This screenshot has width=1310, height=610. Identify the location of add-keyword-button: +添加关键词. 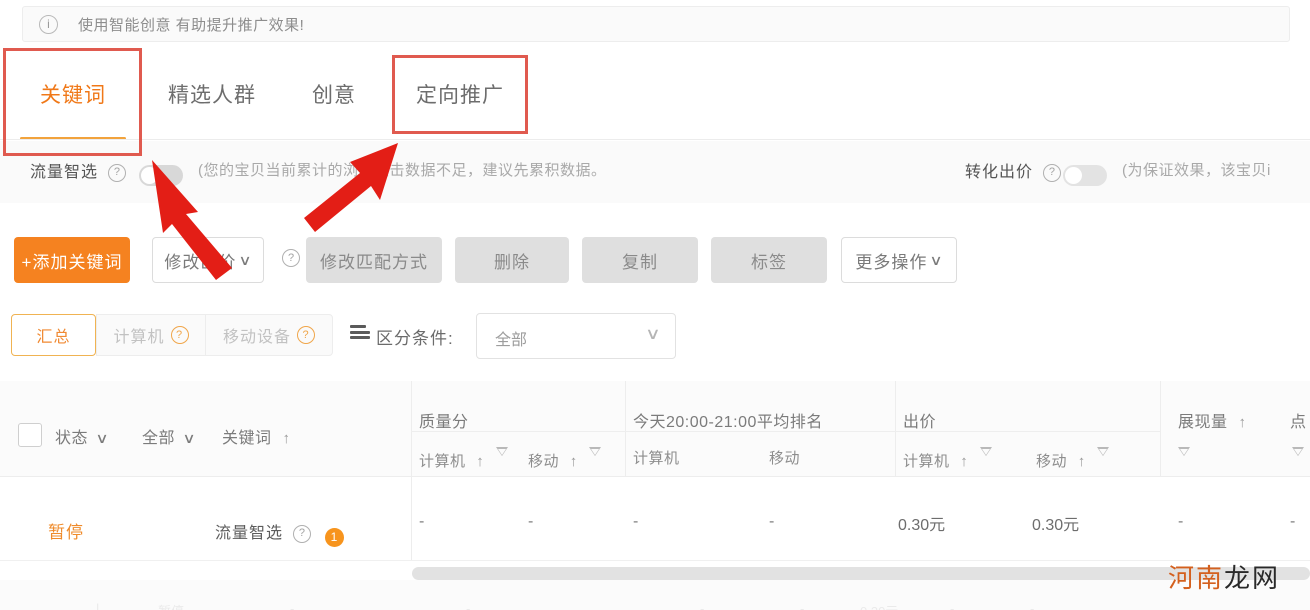
(72, 260).